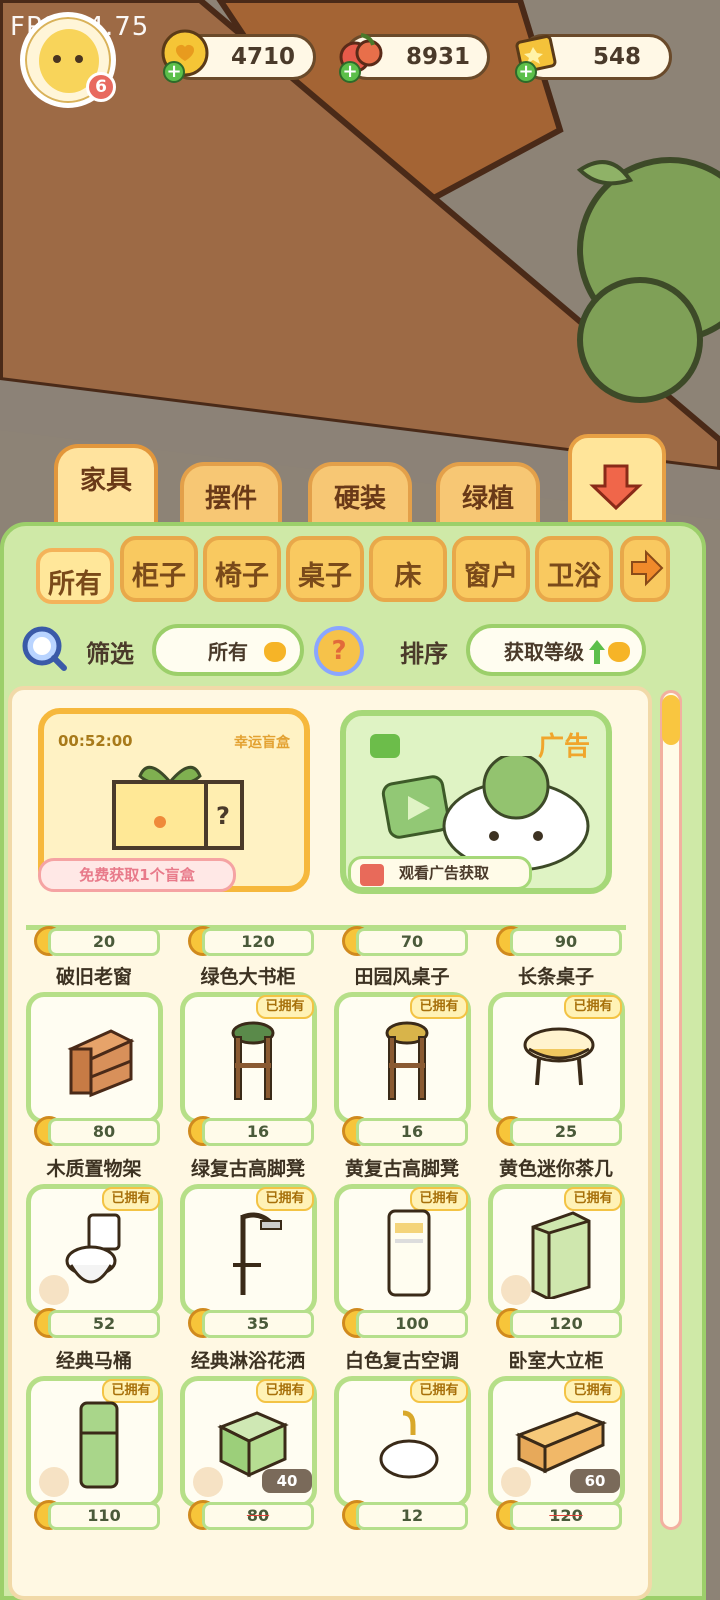 This screenshot has width=720, height=1600. What do you see at coordinates (491, 576) in the screenshot?
I see `subtab-label: 窗户` at bounding box center [491, 576].